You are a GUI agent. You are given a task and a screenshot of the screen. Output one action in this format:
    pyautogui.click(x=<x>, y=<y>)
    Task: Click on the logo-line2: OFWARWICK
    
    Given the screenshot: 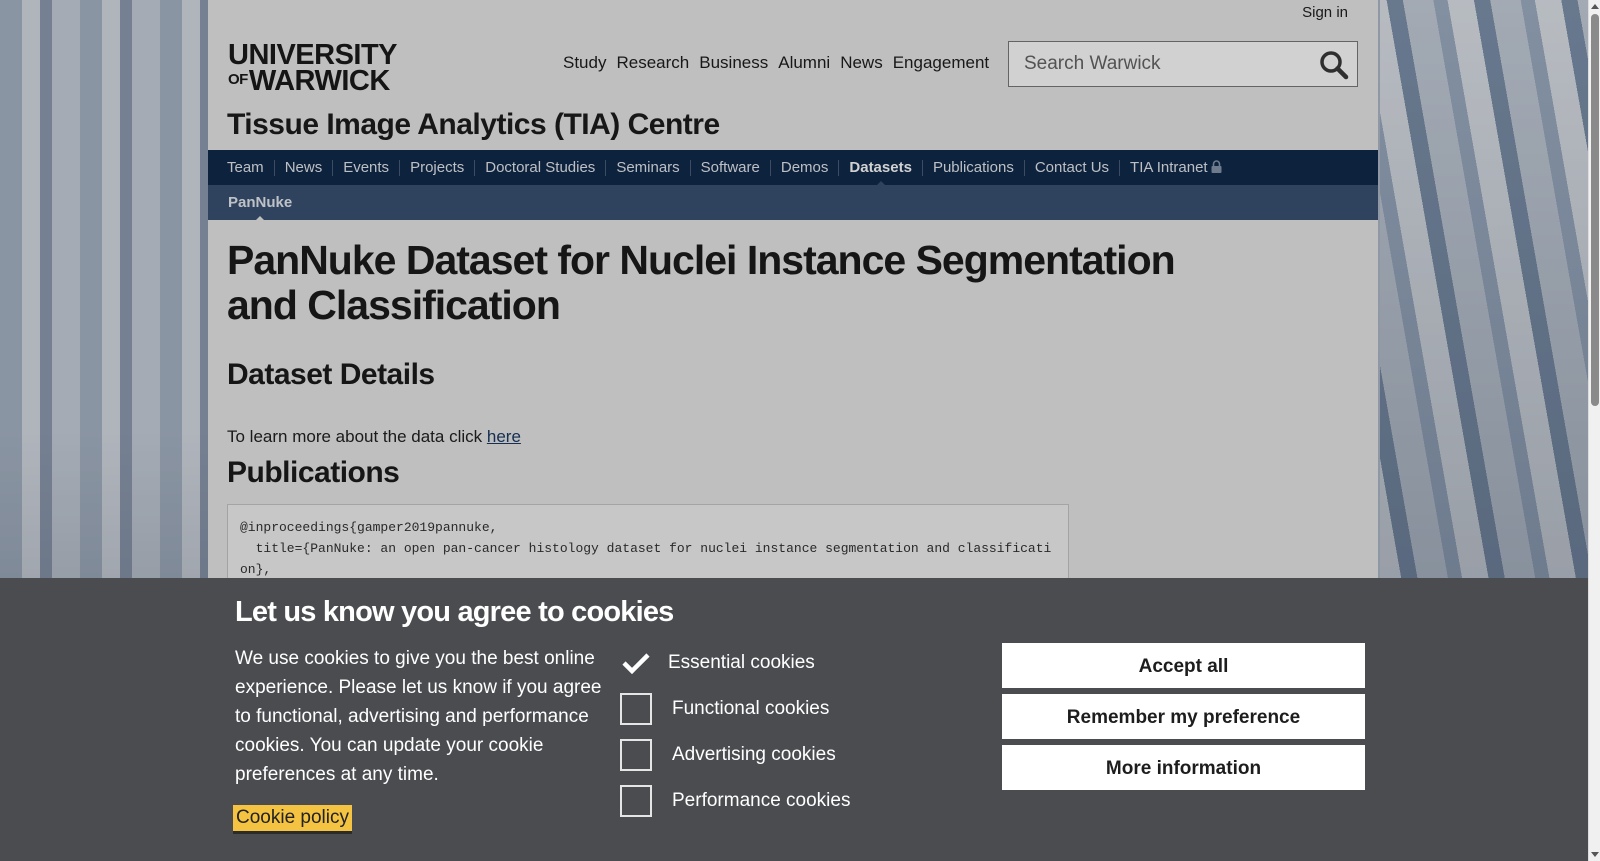 What is the action you would take?
    pyautogui.click(x=312, y=81)
    